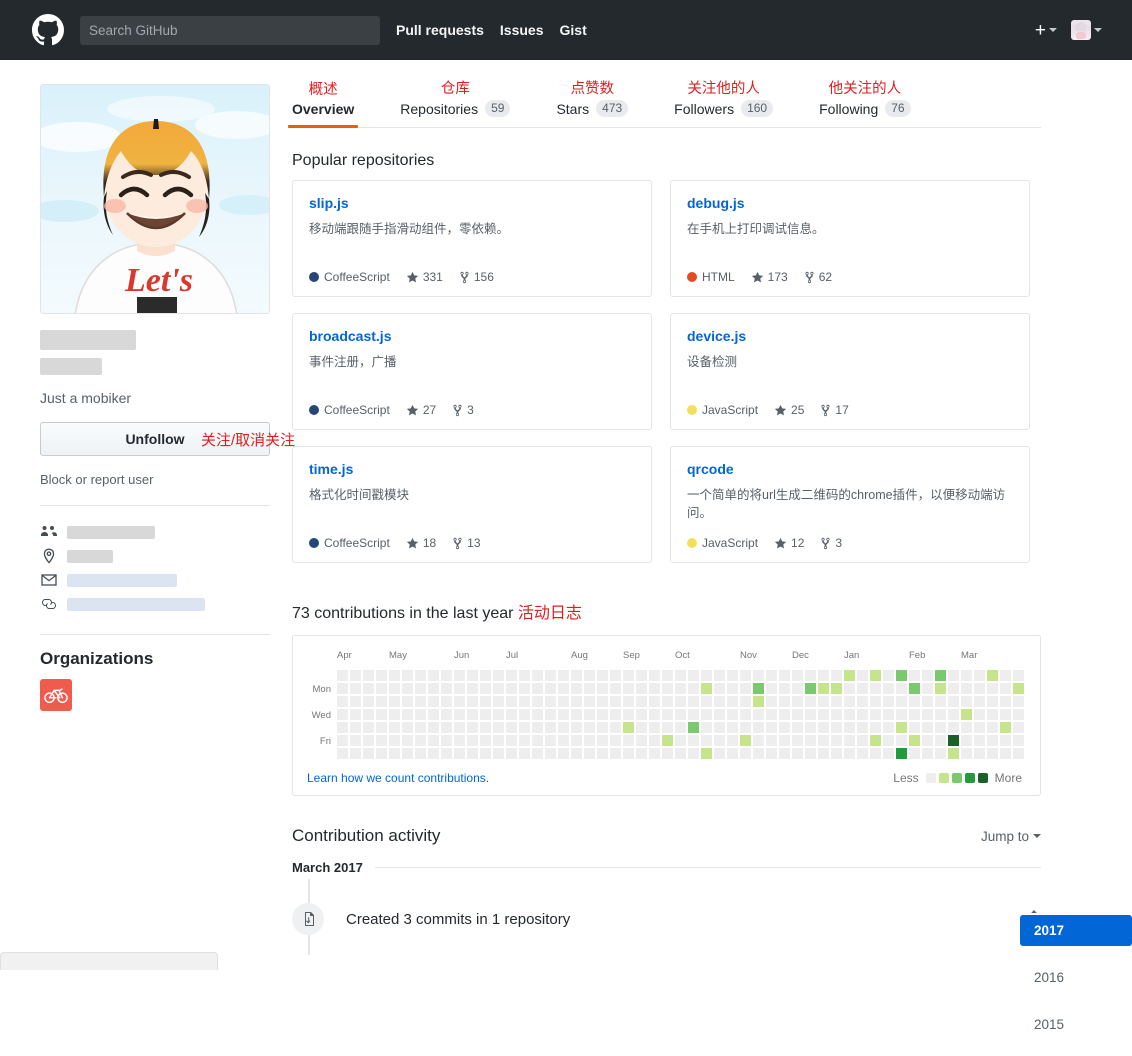 This screenshot has height=1056, width=1132. Describe the element at coordinates (472, 469) in the screenshot. I see `repo-name-link: time.js` at that location.